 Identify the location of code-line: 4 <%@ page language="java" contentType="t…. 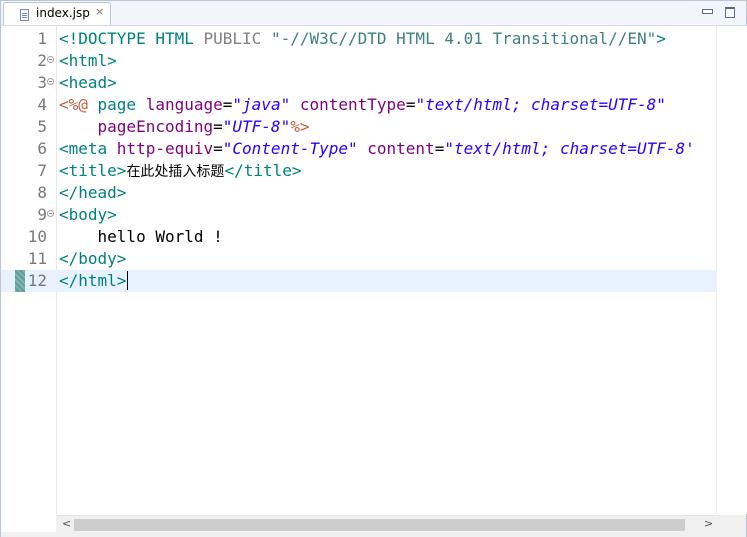
(358, 105).